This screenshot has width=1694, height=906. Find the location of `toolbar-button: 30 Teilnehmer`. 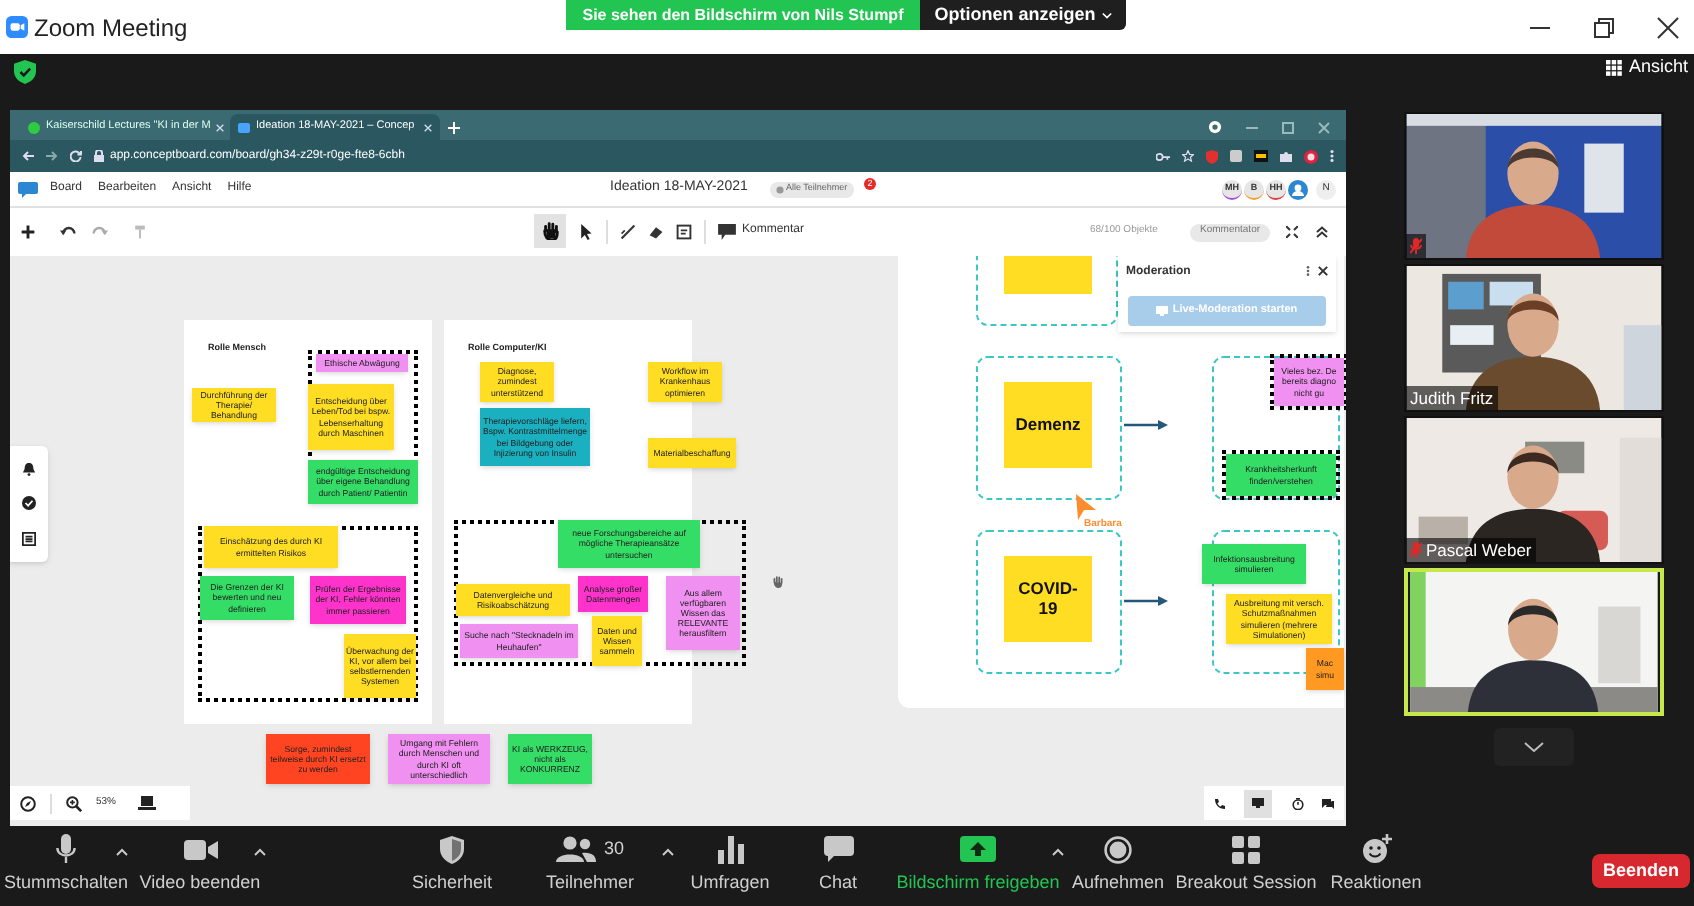

toolbar-button: 30 Teilnehmer is located at coordinates (590, 866).